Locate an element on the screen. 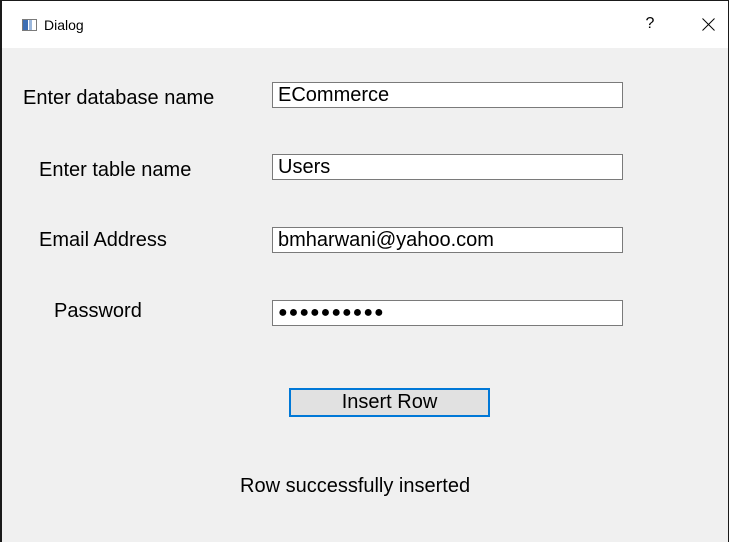 This screenshot has height=542, width=731. password-input: ●●●●●●●●●● is located at coordinates (447, 313).